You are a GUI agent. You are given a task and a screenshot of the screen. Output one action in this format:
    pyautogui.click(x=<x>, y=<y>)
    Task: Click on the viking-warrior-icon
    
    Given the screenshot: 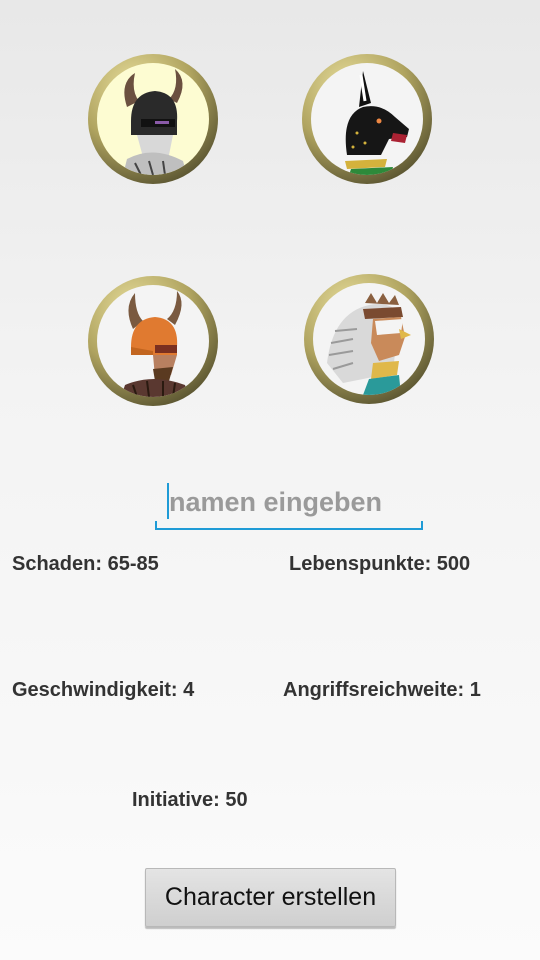 What is the action you would take?
    pyautogui.click(x=153, y=341)
    